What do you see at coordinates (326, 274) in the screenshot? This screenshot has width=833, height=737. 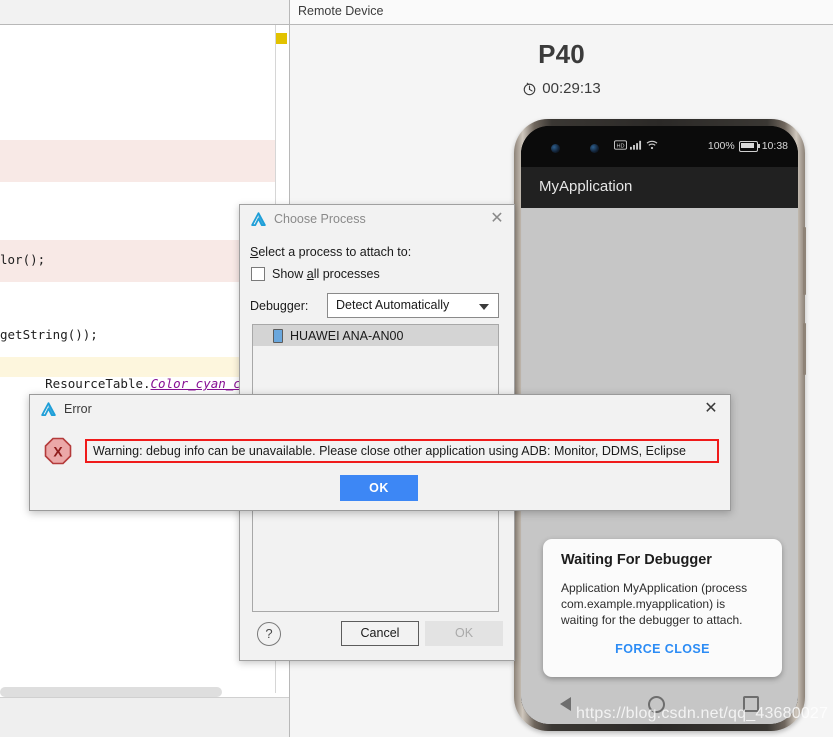 I see `show-all-processes-label: Show all processes` at bounding box center [326, 274].